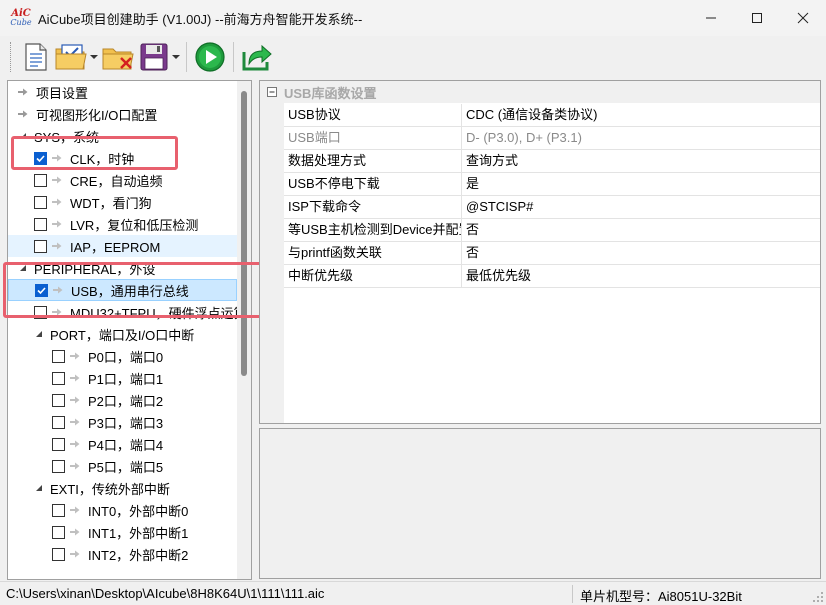 This screenshot has width=826, height=605. I want to click on tree-item: P0口，端口0, so click(122, 356).